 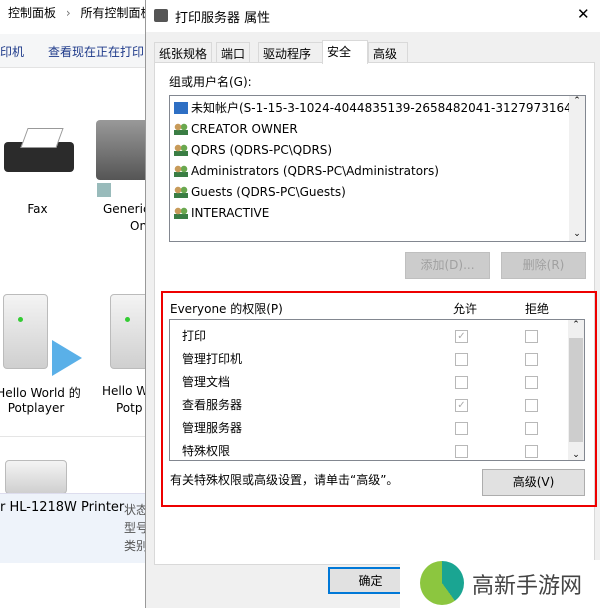 What do you see at coordinates (244, 129) in the screenshot?
I see `user-name: CREATOR OWNER` at bounding box center [244, 129].